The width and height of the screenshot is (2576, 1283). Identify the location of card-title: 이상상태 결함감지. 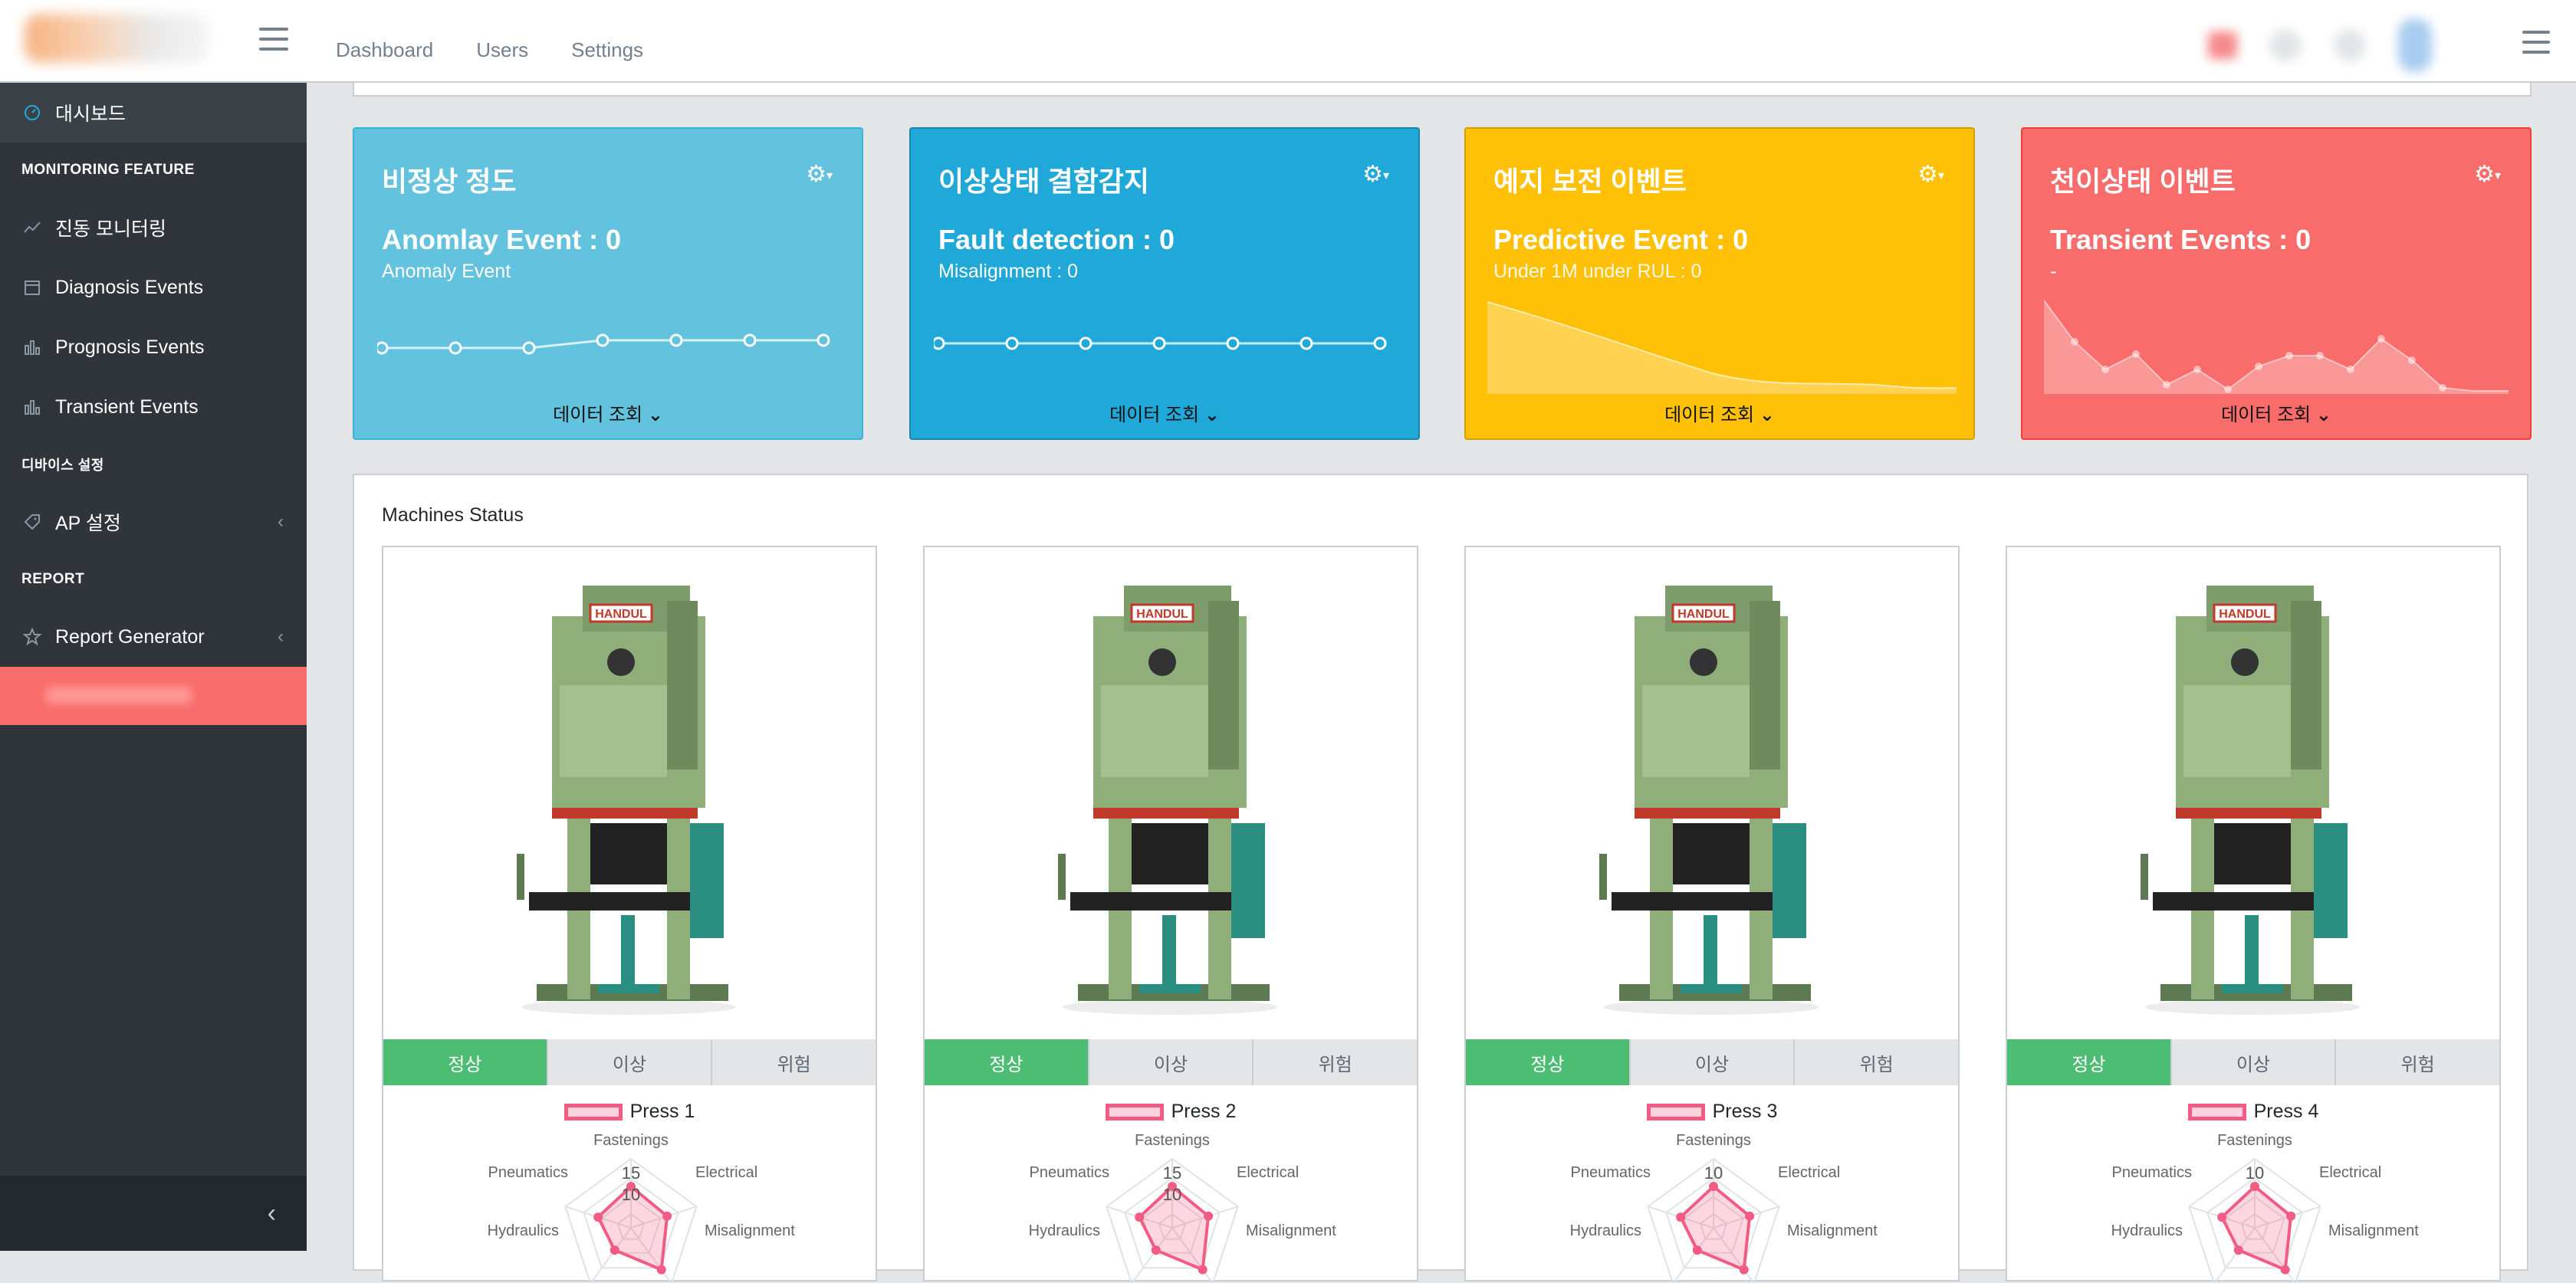
(1044, 181).